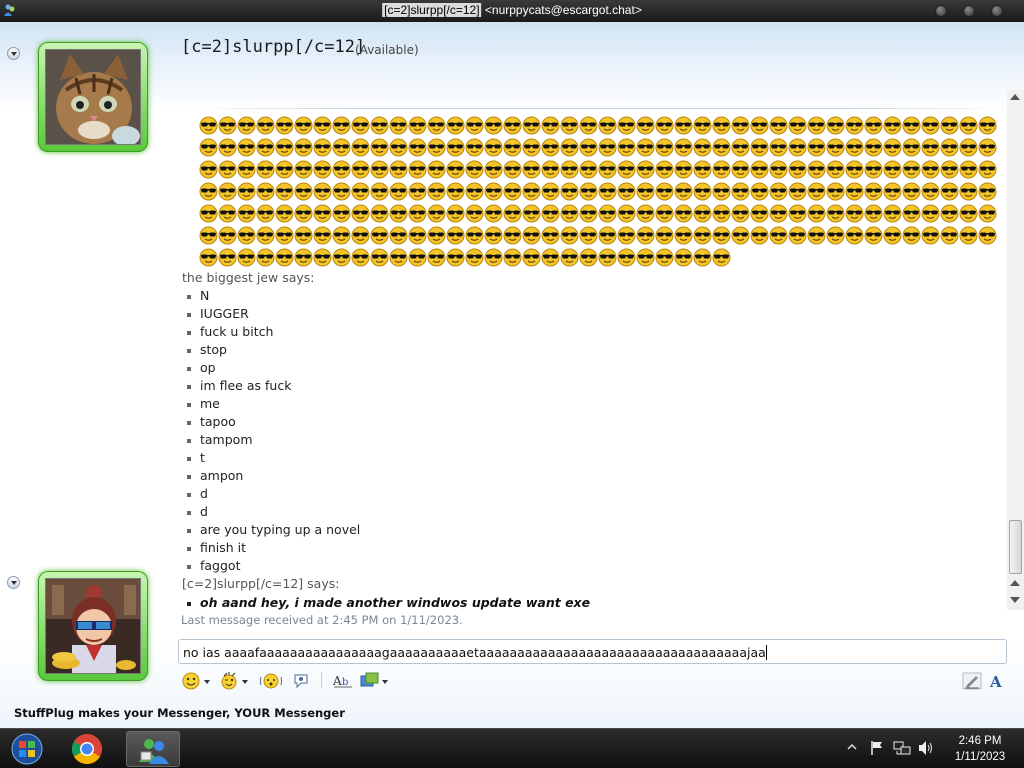 The width and height of the screenshot is (1024, 768). Describe the element at coordinates (1015, 547) in the screenshot. I see `scrollbar-thumb` at that location.